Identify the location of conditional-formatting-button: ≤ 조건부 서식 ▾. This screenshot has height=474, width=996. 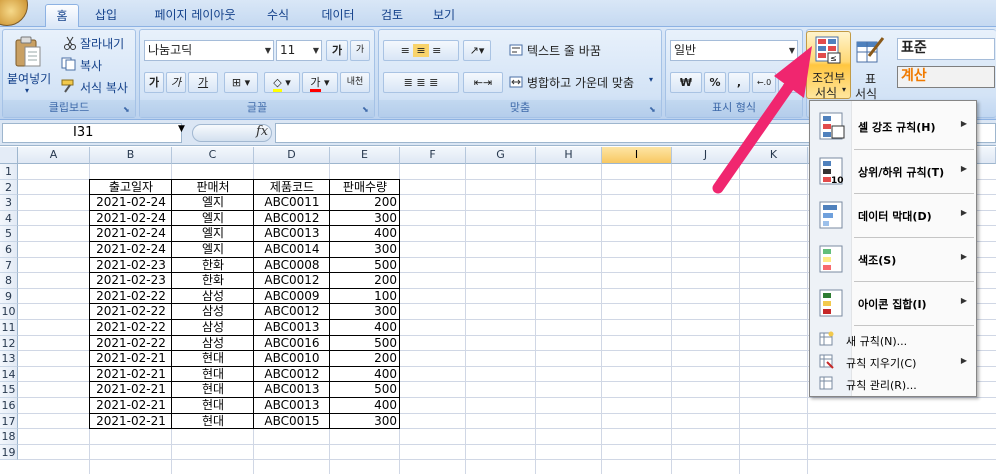
(828, 65).